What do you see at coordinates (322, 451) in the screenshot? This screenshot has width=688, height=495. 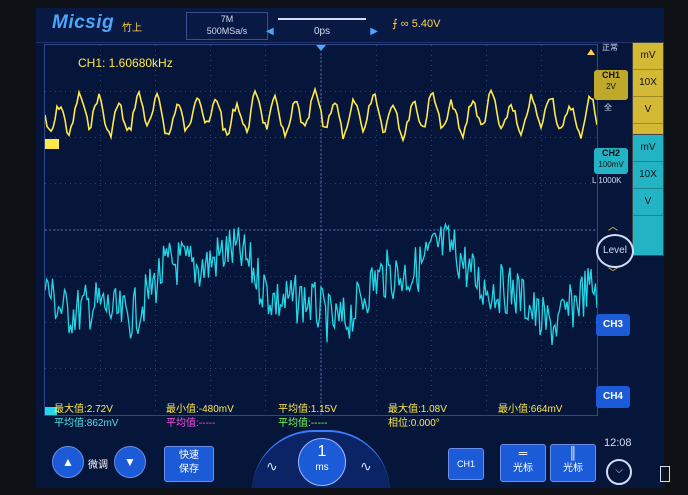 I see `timebase-value: 1` at bounding box center [322, 451].